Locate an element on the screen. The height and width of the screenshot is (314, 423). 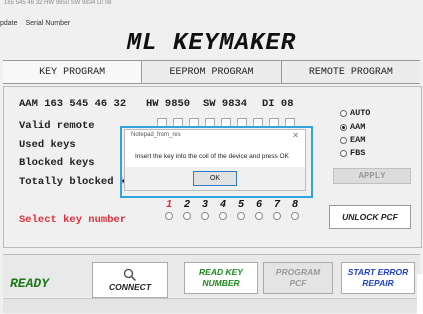
app-title: ML KEYMAKER is located at coordinates (211, 43).